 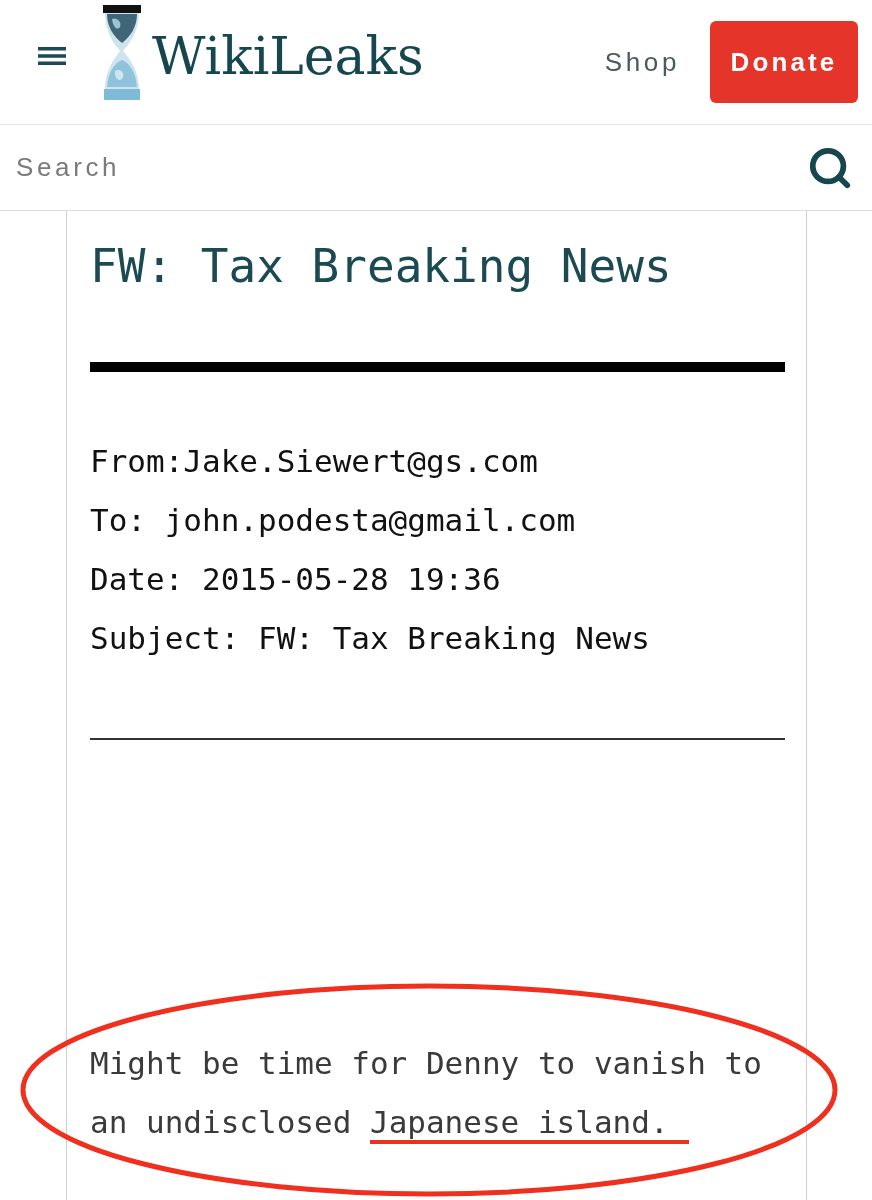 I want to click on email-header-line: Subject: FW: Tax Breaking News, so click(x=370, y=638).